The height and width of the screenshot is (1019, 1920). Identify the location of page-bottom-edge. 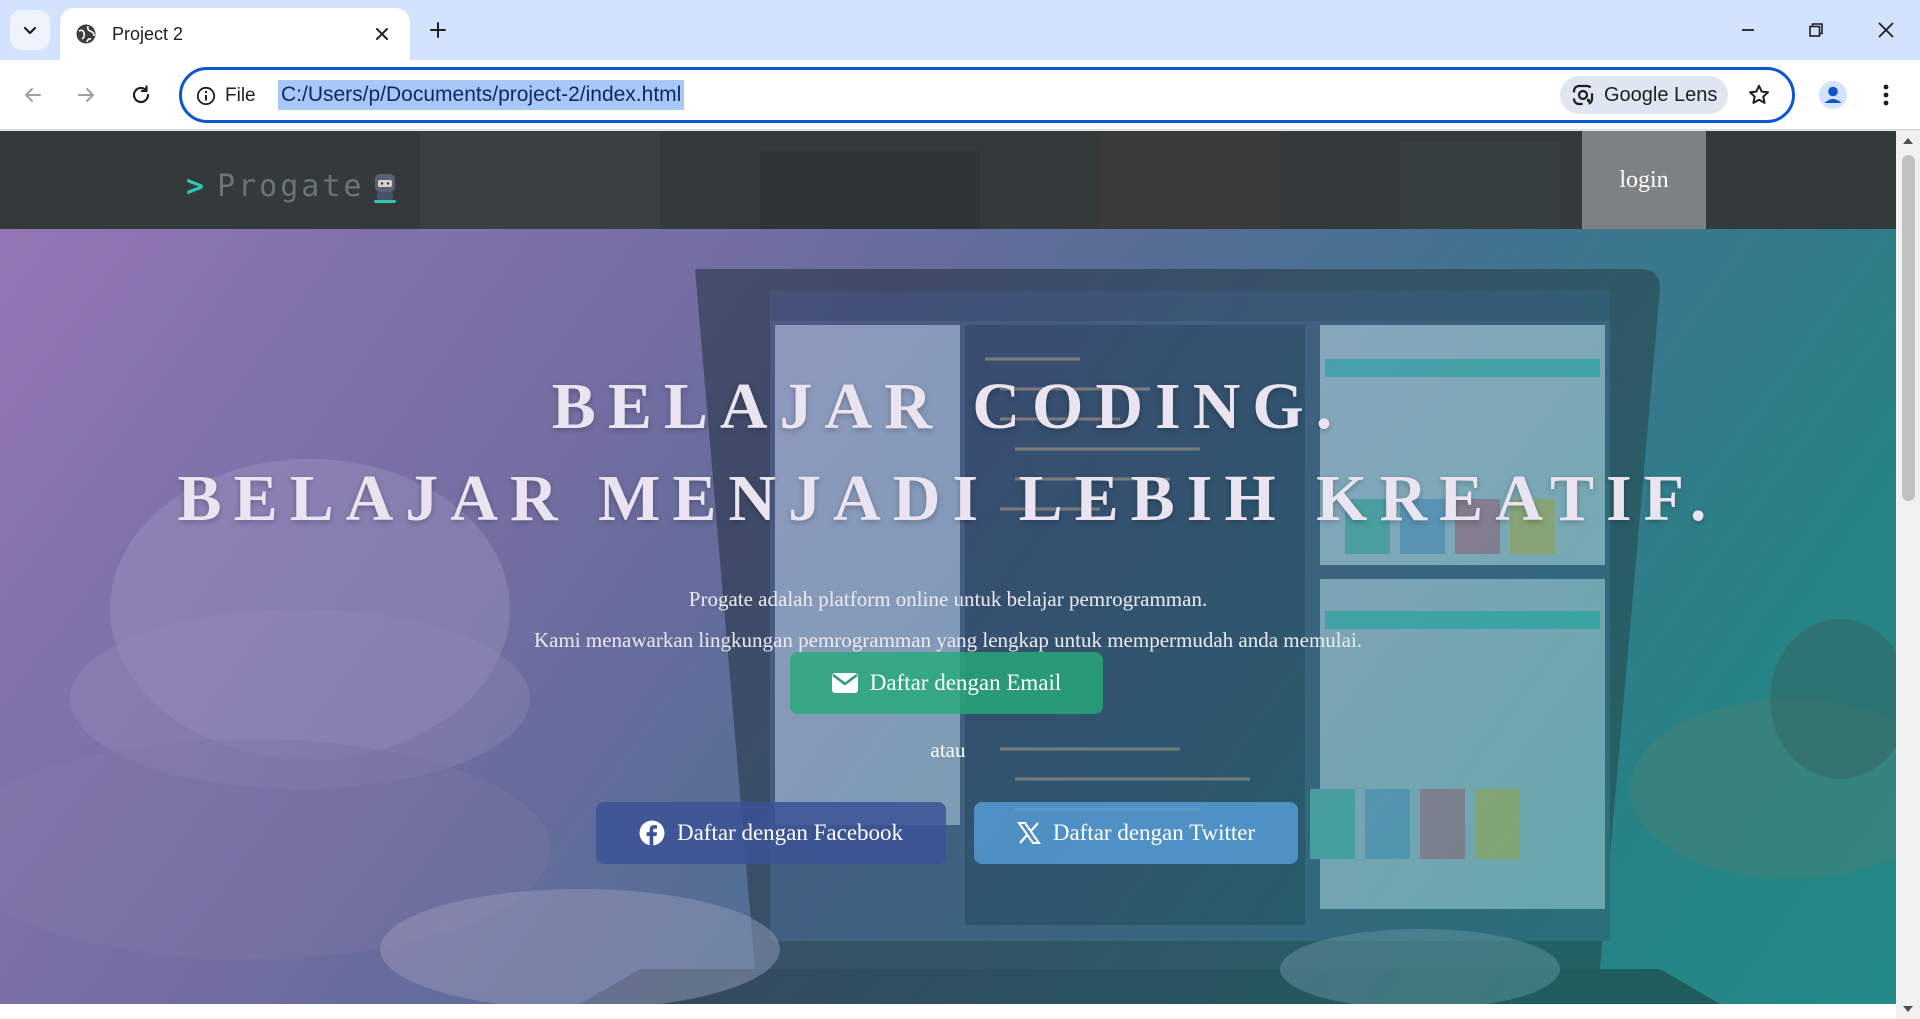
(948, 1011).